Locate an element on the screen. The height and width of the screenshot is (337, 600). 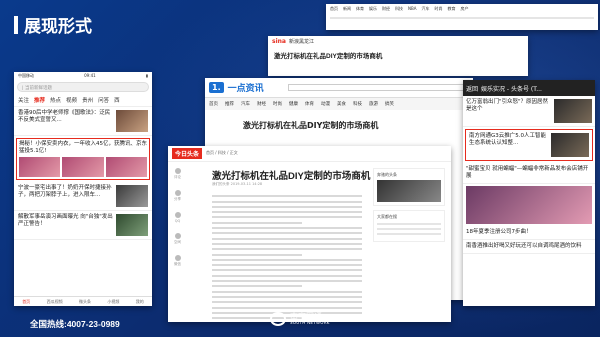
yidian-nav-item: 科技 is located at coordinates (357, 104).